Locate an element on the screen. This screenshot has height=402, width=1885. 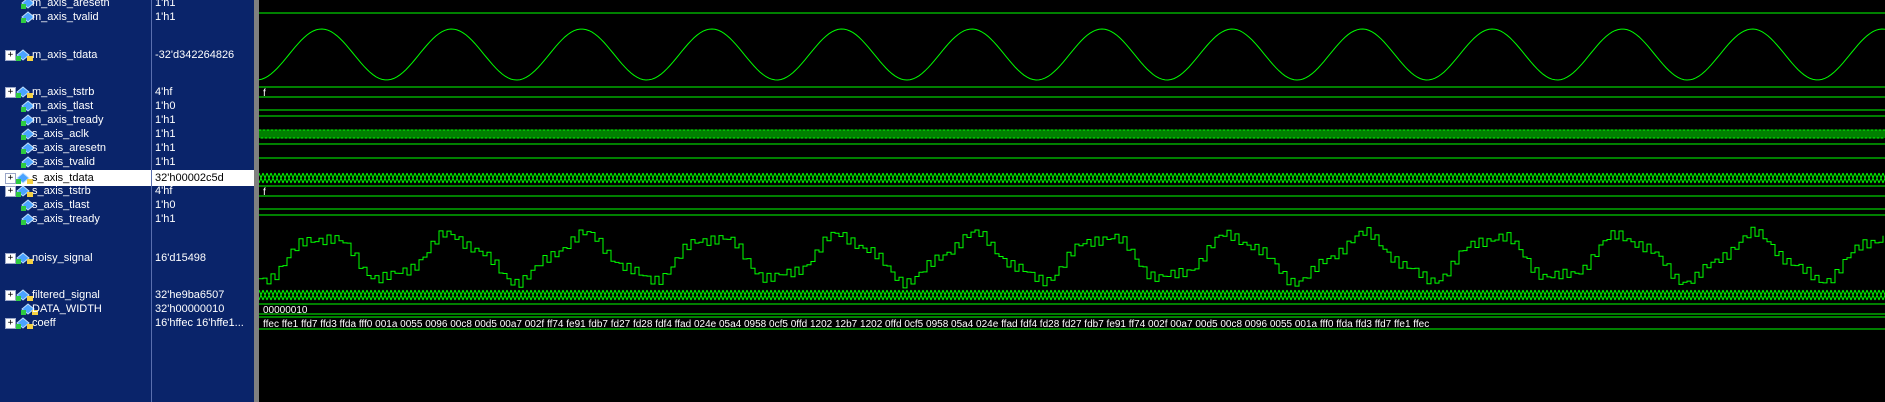
signal-value-s_axis_tvalid: 1'h1 is located at coordinates (165, 162).